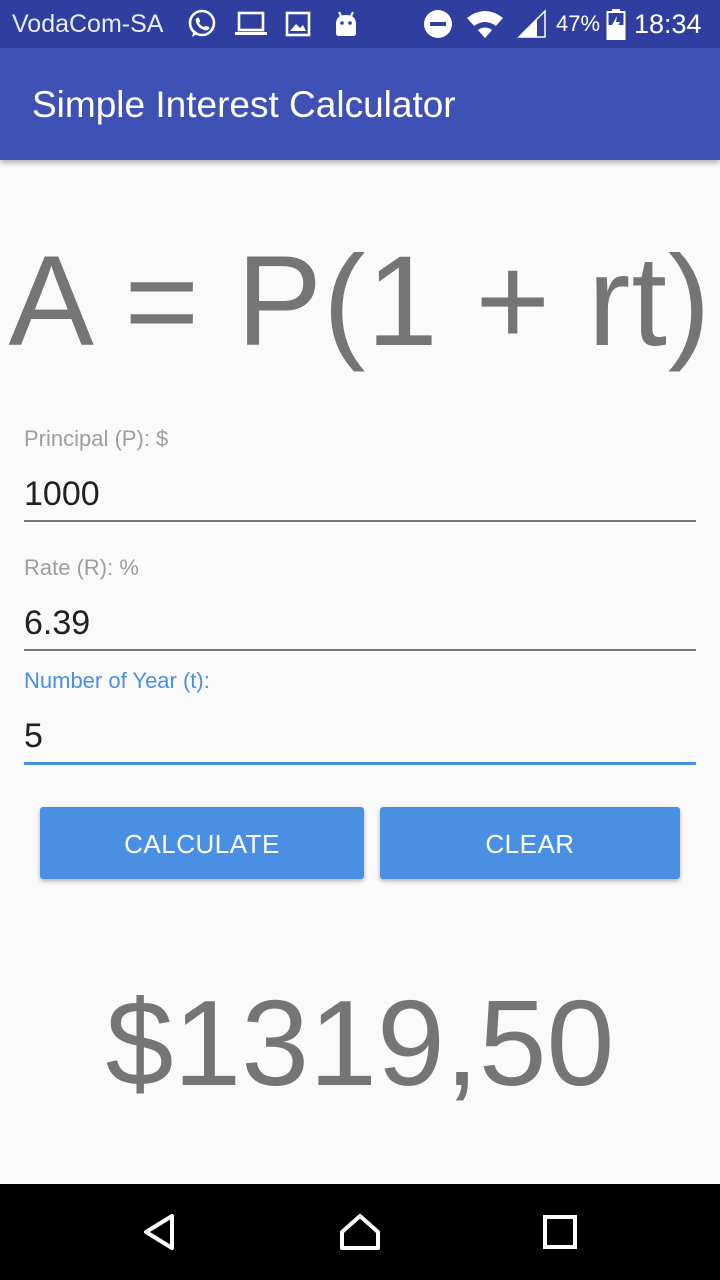 The image size is (720, 1280). I want to click on clock: 18:34, so click(668, 24).